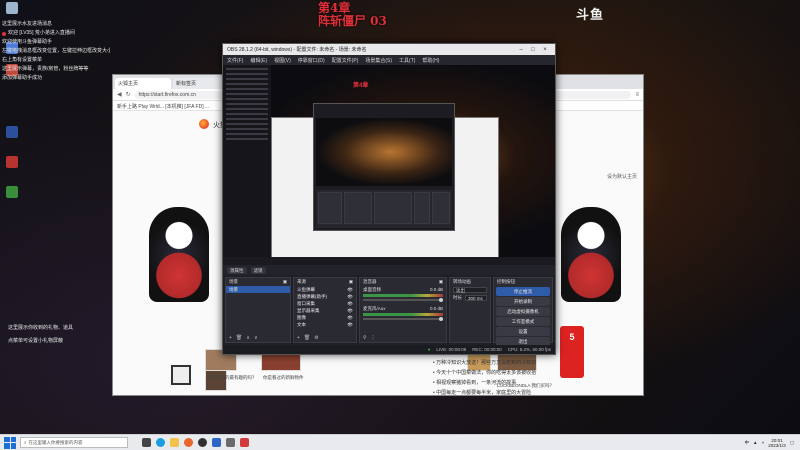 Image resolution: width=800 pixels, height=450 pixels. I want to click on dock-footer: + 🗑 ∧ ∨, so click(258, 338).